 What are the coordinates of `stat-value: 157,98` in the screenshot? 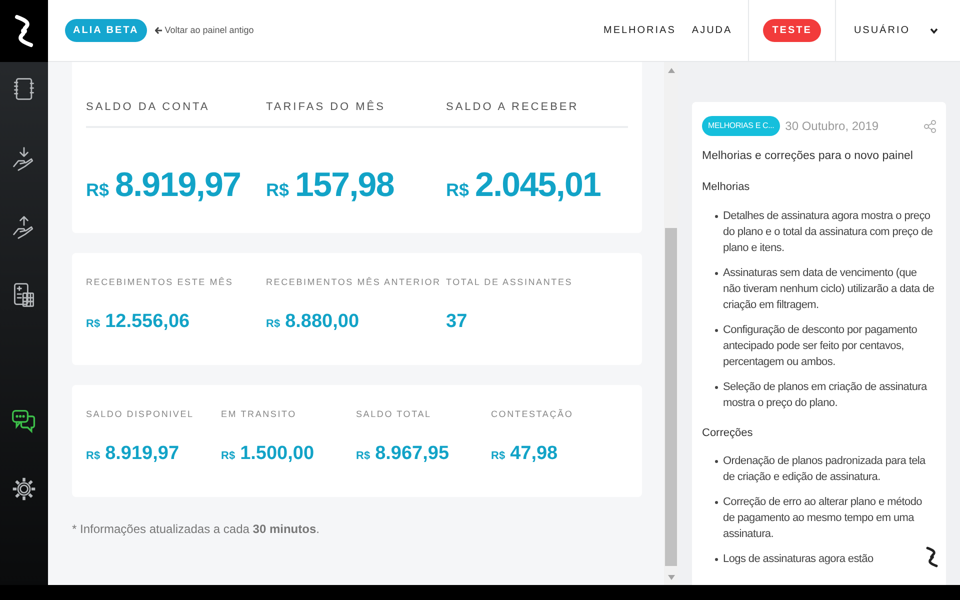 It's located at (344, 185).